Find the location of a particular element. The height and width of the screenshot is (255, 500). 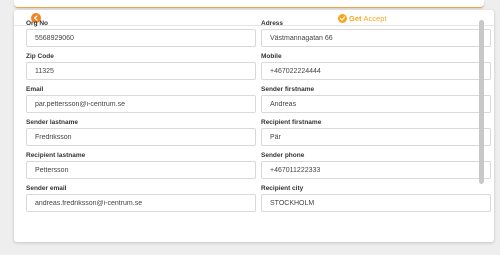

recipient-lastname-field-group: Recipient lastname is located at coordinates (141, 165).